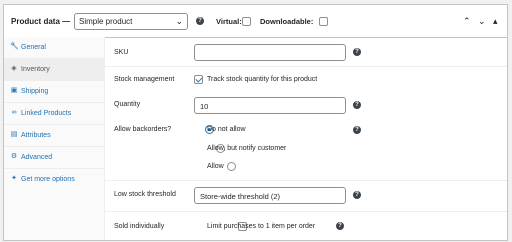  I want to click on tab-get-more-options: ✦ Get more options, so click(54, 180).